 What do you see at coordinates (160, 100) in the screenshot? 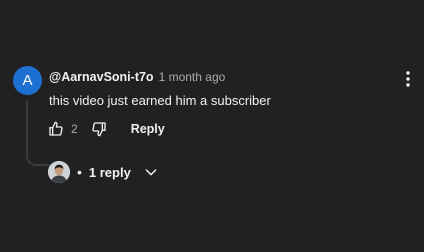
I see `comment-text: this video just earned him a subscriber` at bounding box center [160, 100].